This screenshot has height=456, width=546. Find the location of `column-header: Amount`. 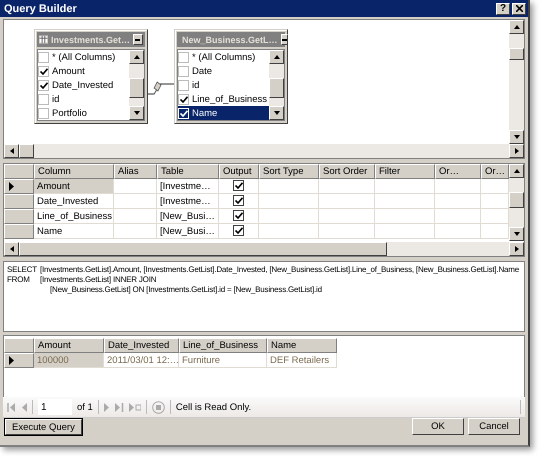

column-header: Amount is located at coordinates (69, 346).